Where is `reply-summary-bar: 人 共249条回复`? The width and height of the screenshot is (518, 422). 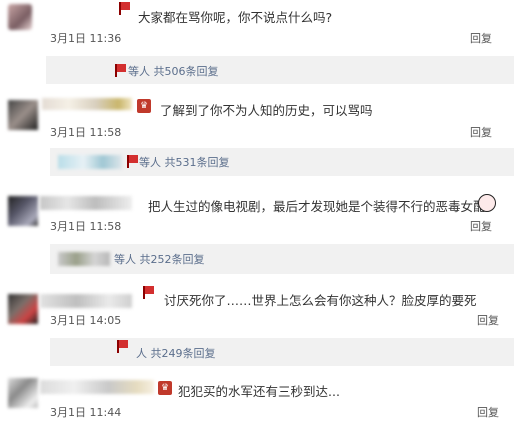 reply-summary-bar: 人 共249条回复 is located at coordinates (282, 352).